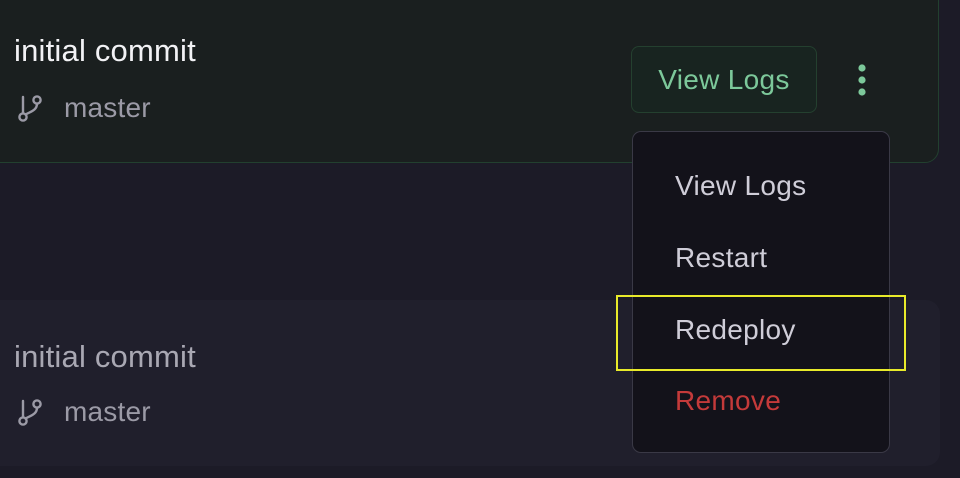 Image resolution: width=960 pixels, height=478 pixels. Describe the element at coordinates (862, 80) in the screenshot. I see `kebab-menu-icon` at that location.